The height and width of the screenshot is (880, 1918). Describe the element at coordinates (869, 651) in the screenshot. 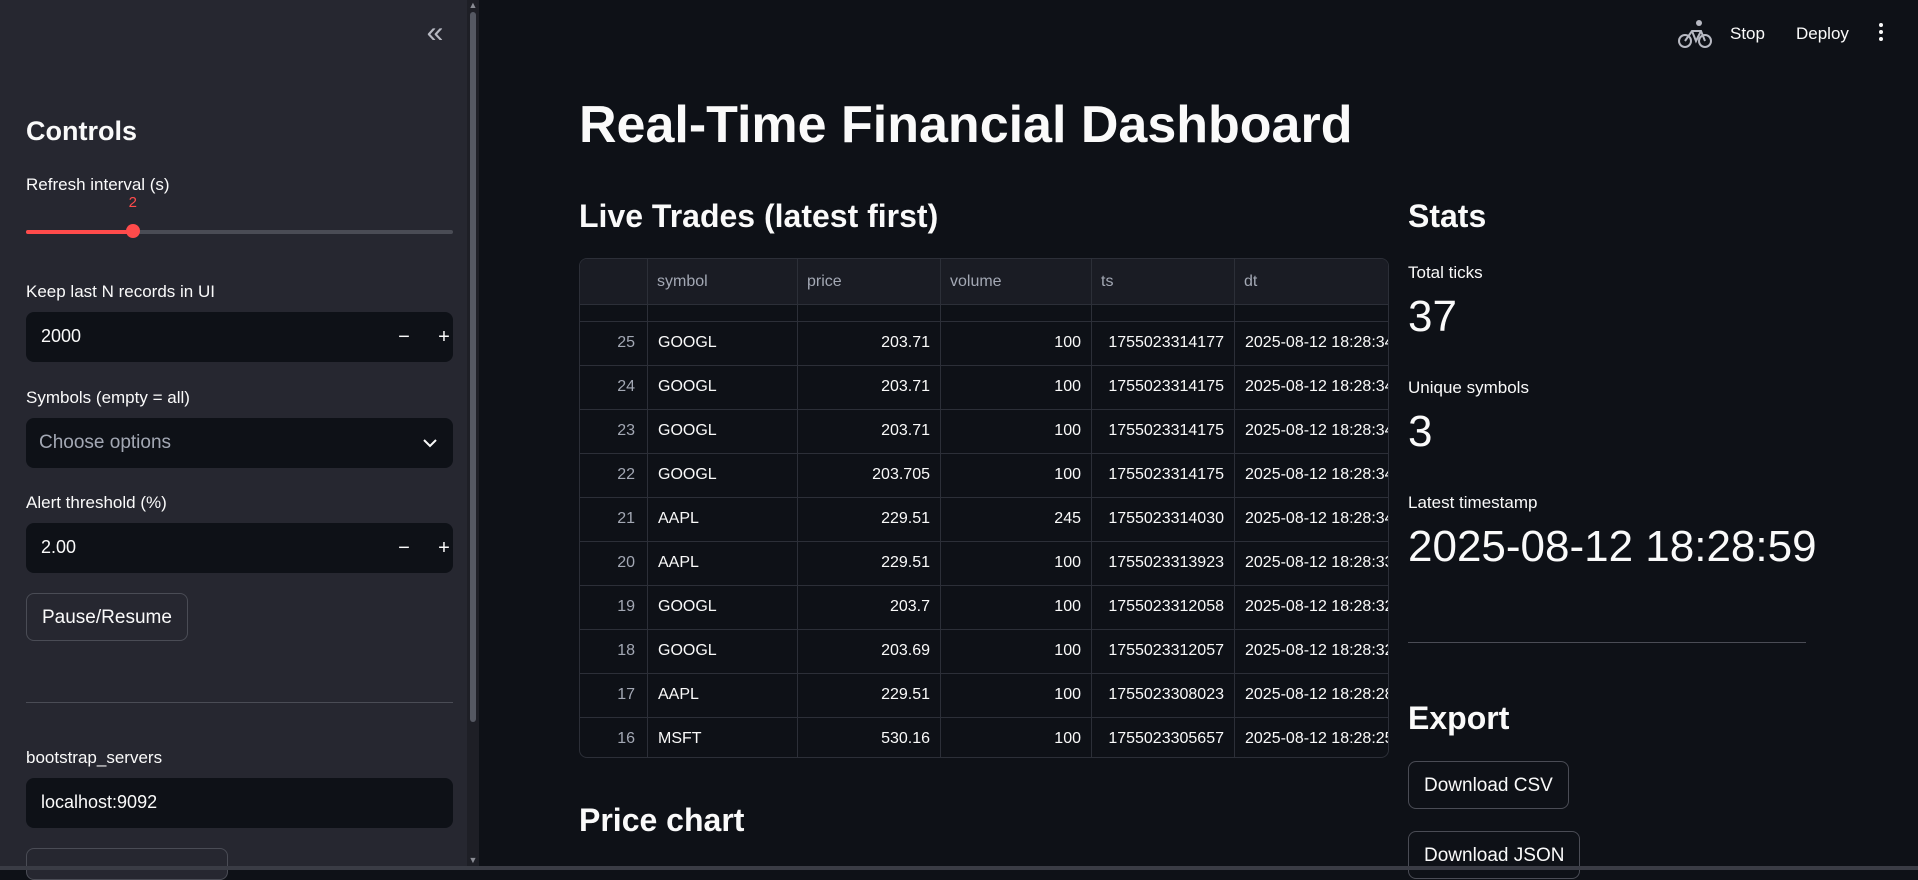

I see `table-cell: 203.69` at that location.